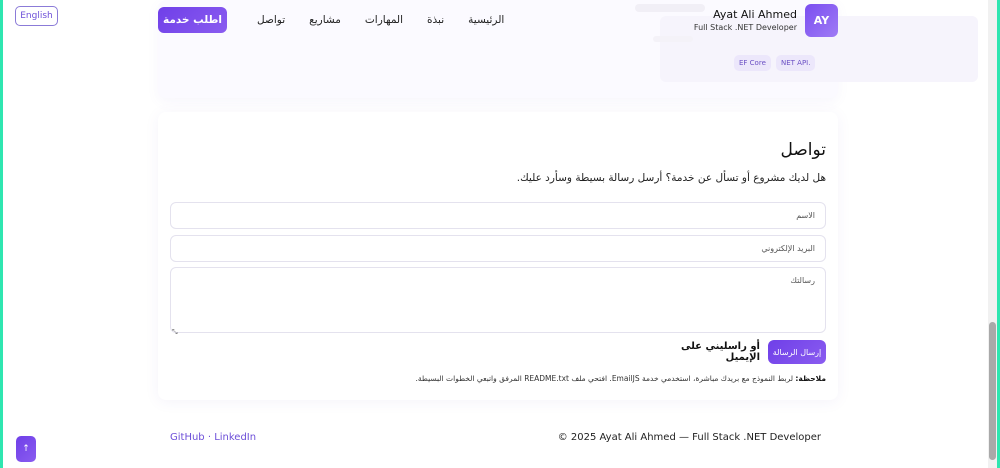 The image size is (1000, 468). What do you see at coordinates (213, 437) in the screenshot?
I see `footer-social-links: GitHub · LinkedIn` at bounding box center [213, 437].